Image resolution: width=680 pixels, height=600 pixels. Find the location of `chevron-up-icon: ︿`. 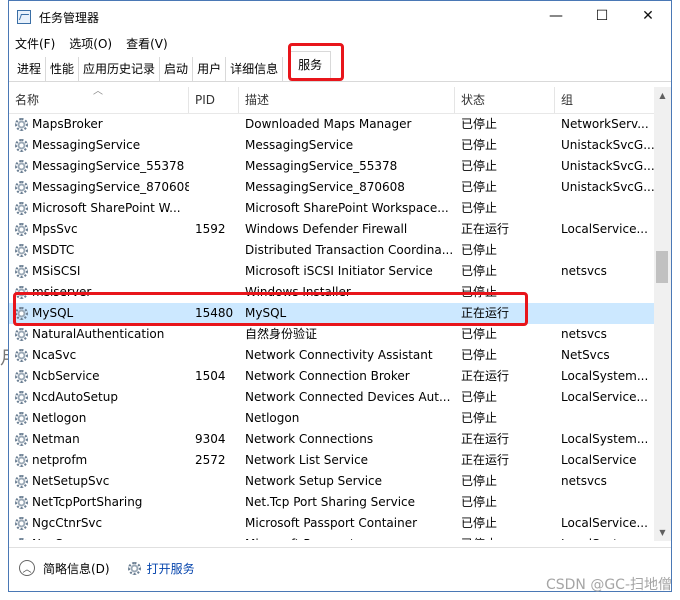

chevron-up-icon: ︿ is located at coordinates (27, 568).